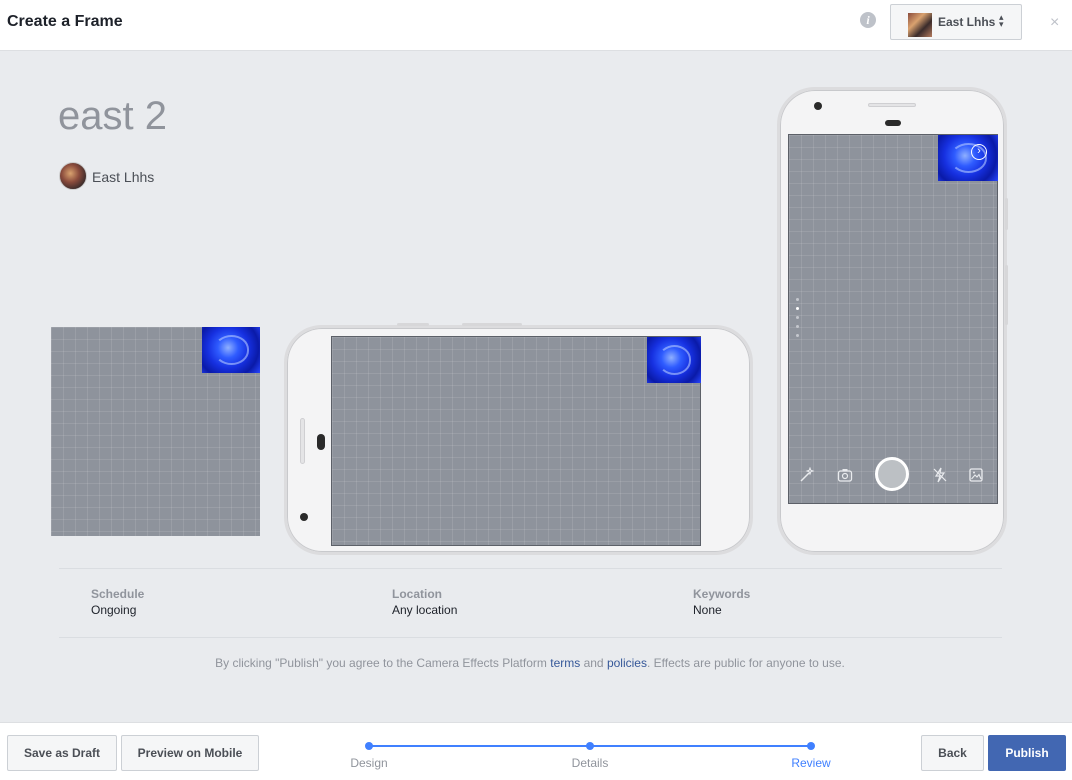  Describe the element at coordinates (155, 431) in the screenshot. I see `square-preview` at that location.